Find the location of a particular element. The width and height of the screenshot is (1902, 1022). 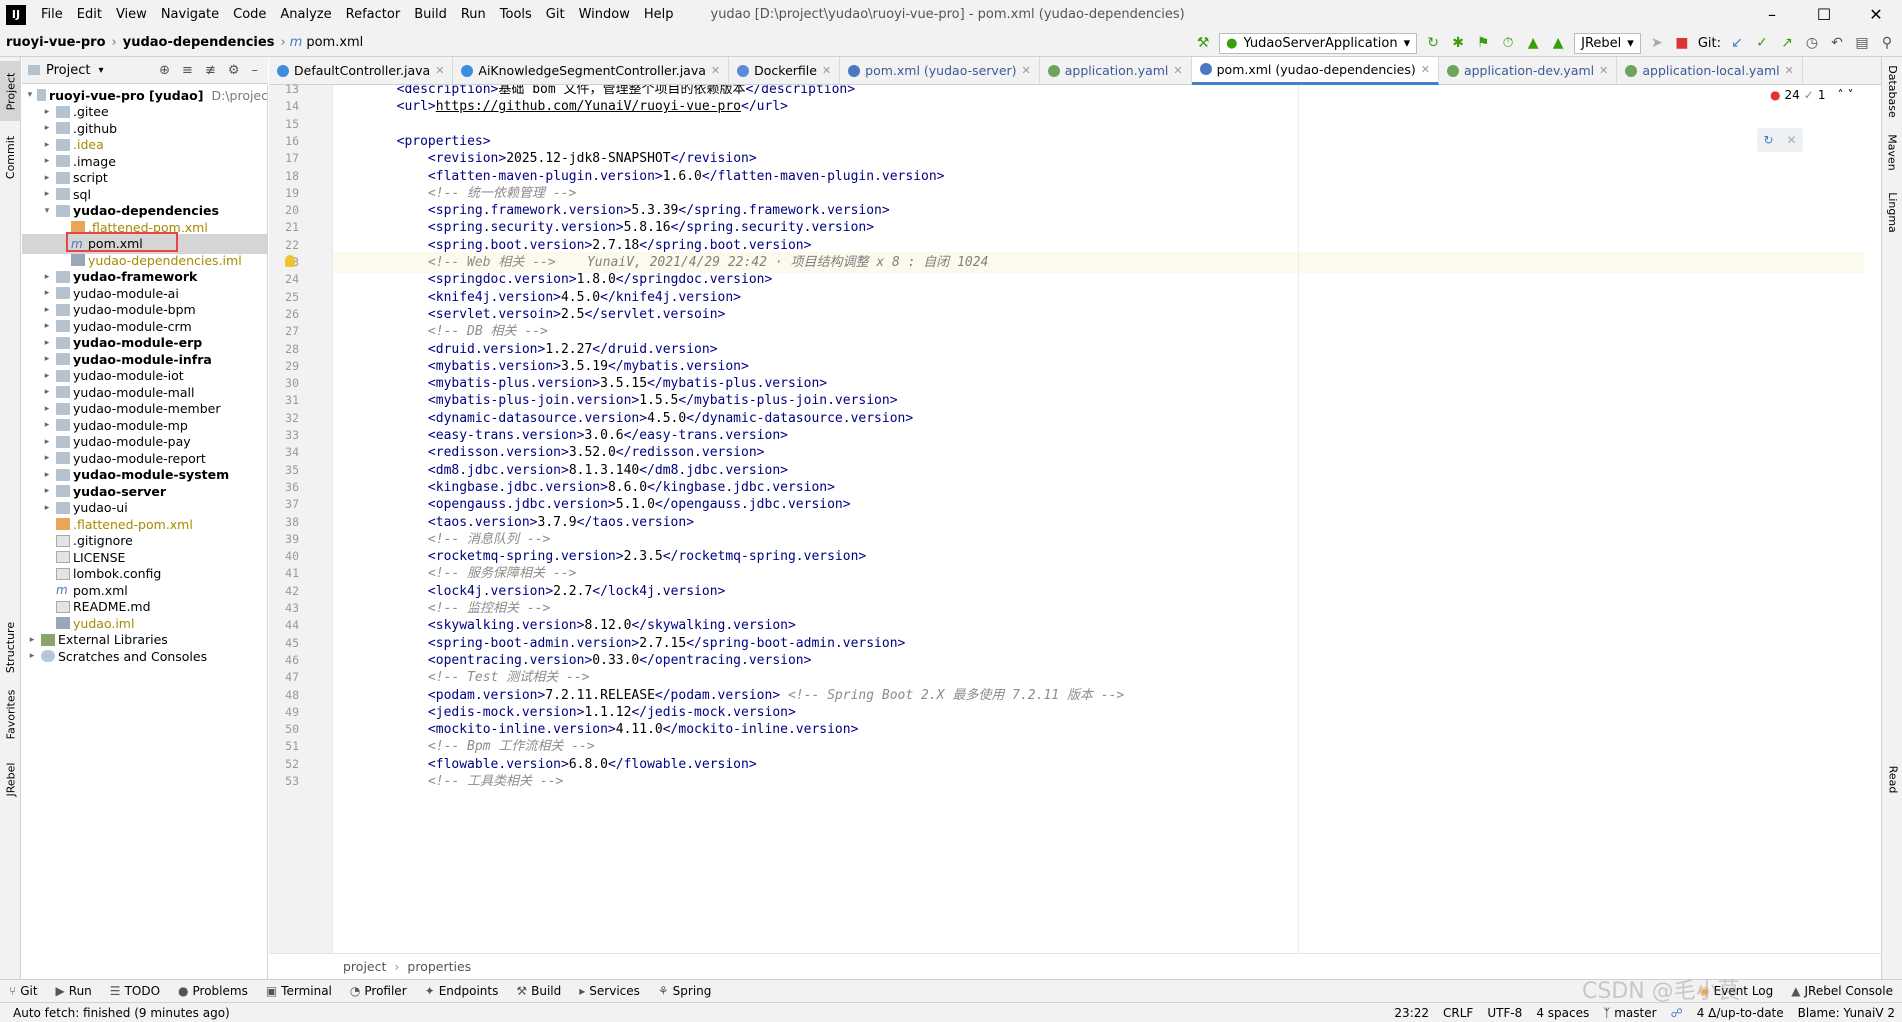

tool-window-todo: ☰ TODO is located at coordinates (135, 991).